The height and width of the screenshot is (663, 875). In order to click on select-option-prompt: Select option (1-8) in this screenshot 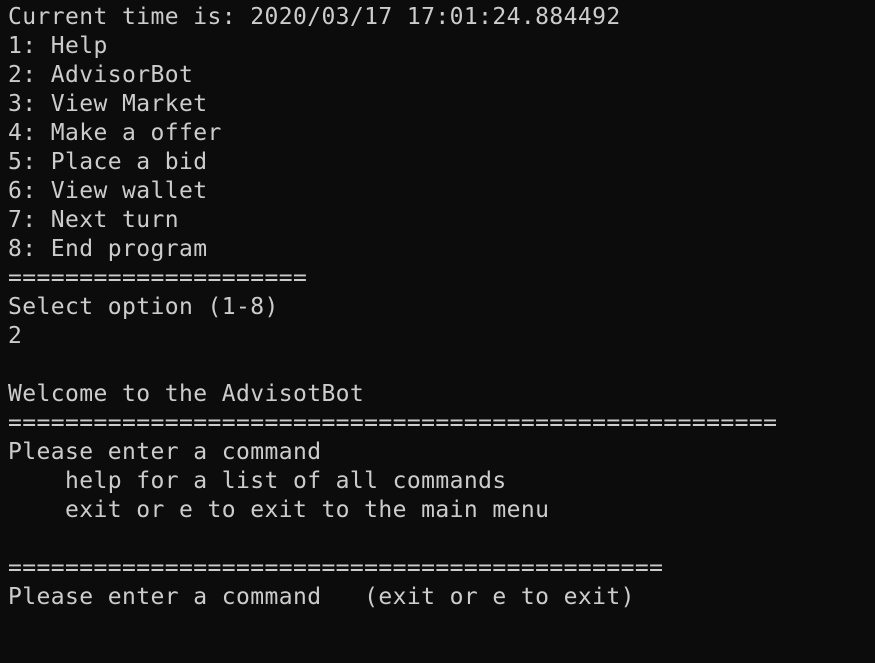, I will do `click(143, 307)`.